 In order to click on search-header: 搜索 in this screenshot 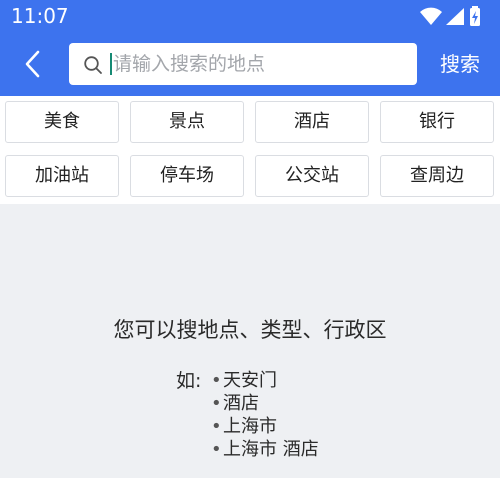, I will do `click(250, 64)`.